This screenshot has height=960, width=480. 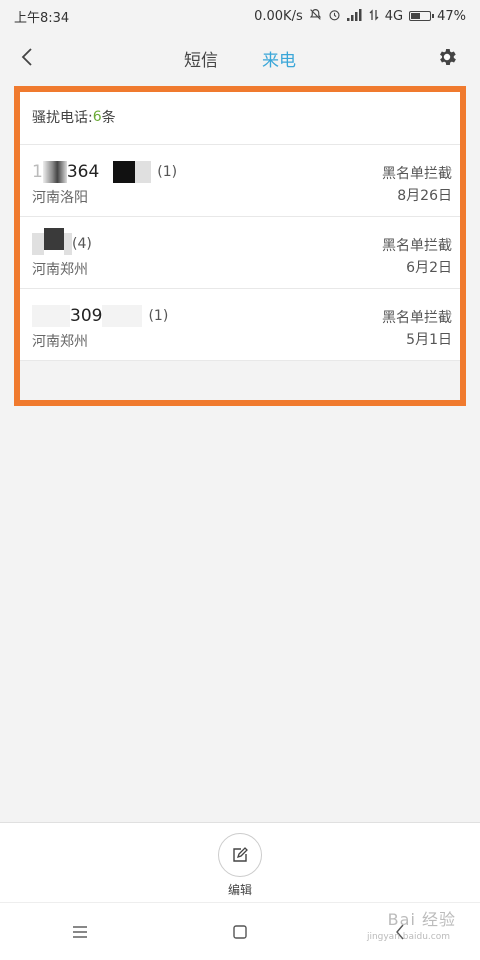 I want to click on mute-icon, so click(x=315, y=16).